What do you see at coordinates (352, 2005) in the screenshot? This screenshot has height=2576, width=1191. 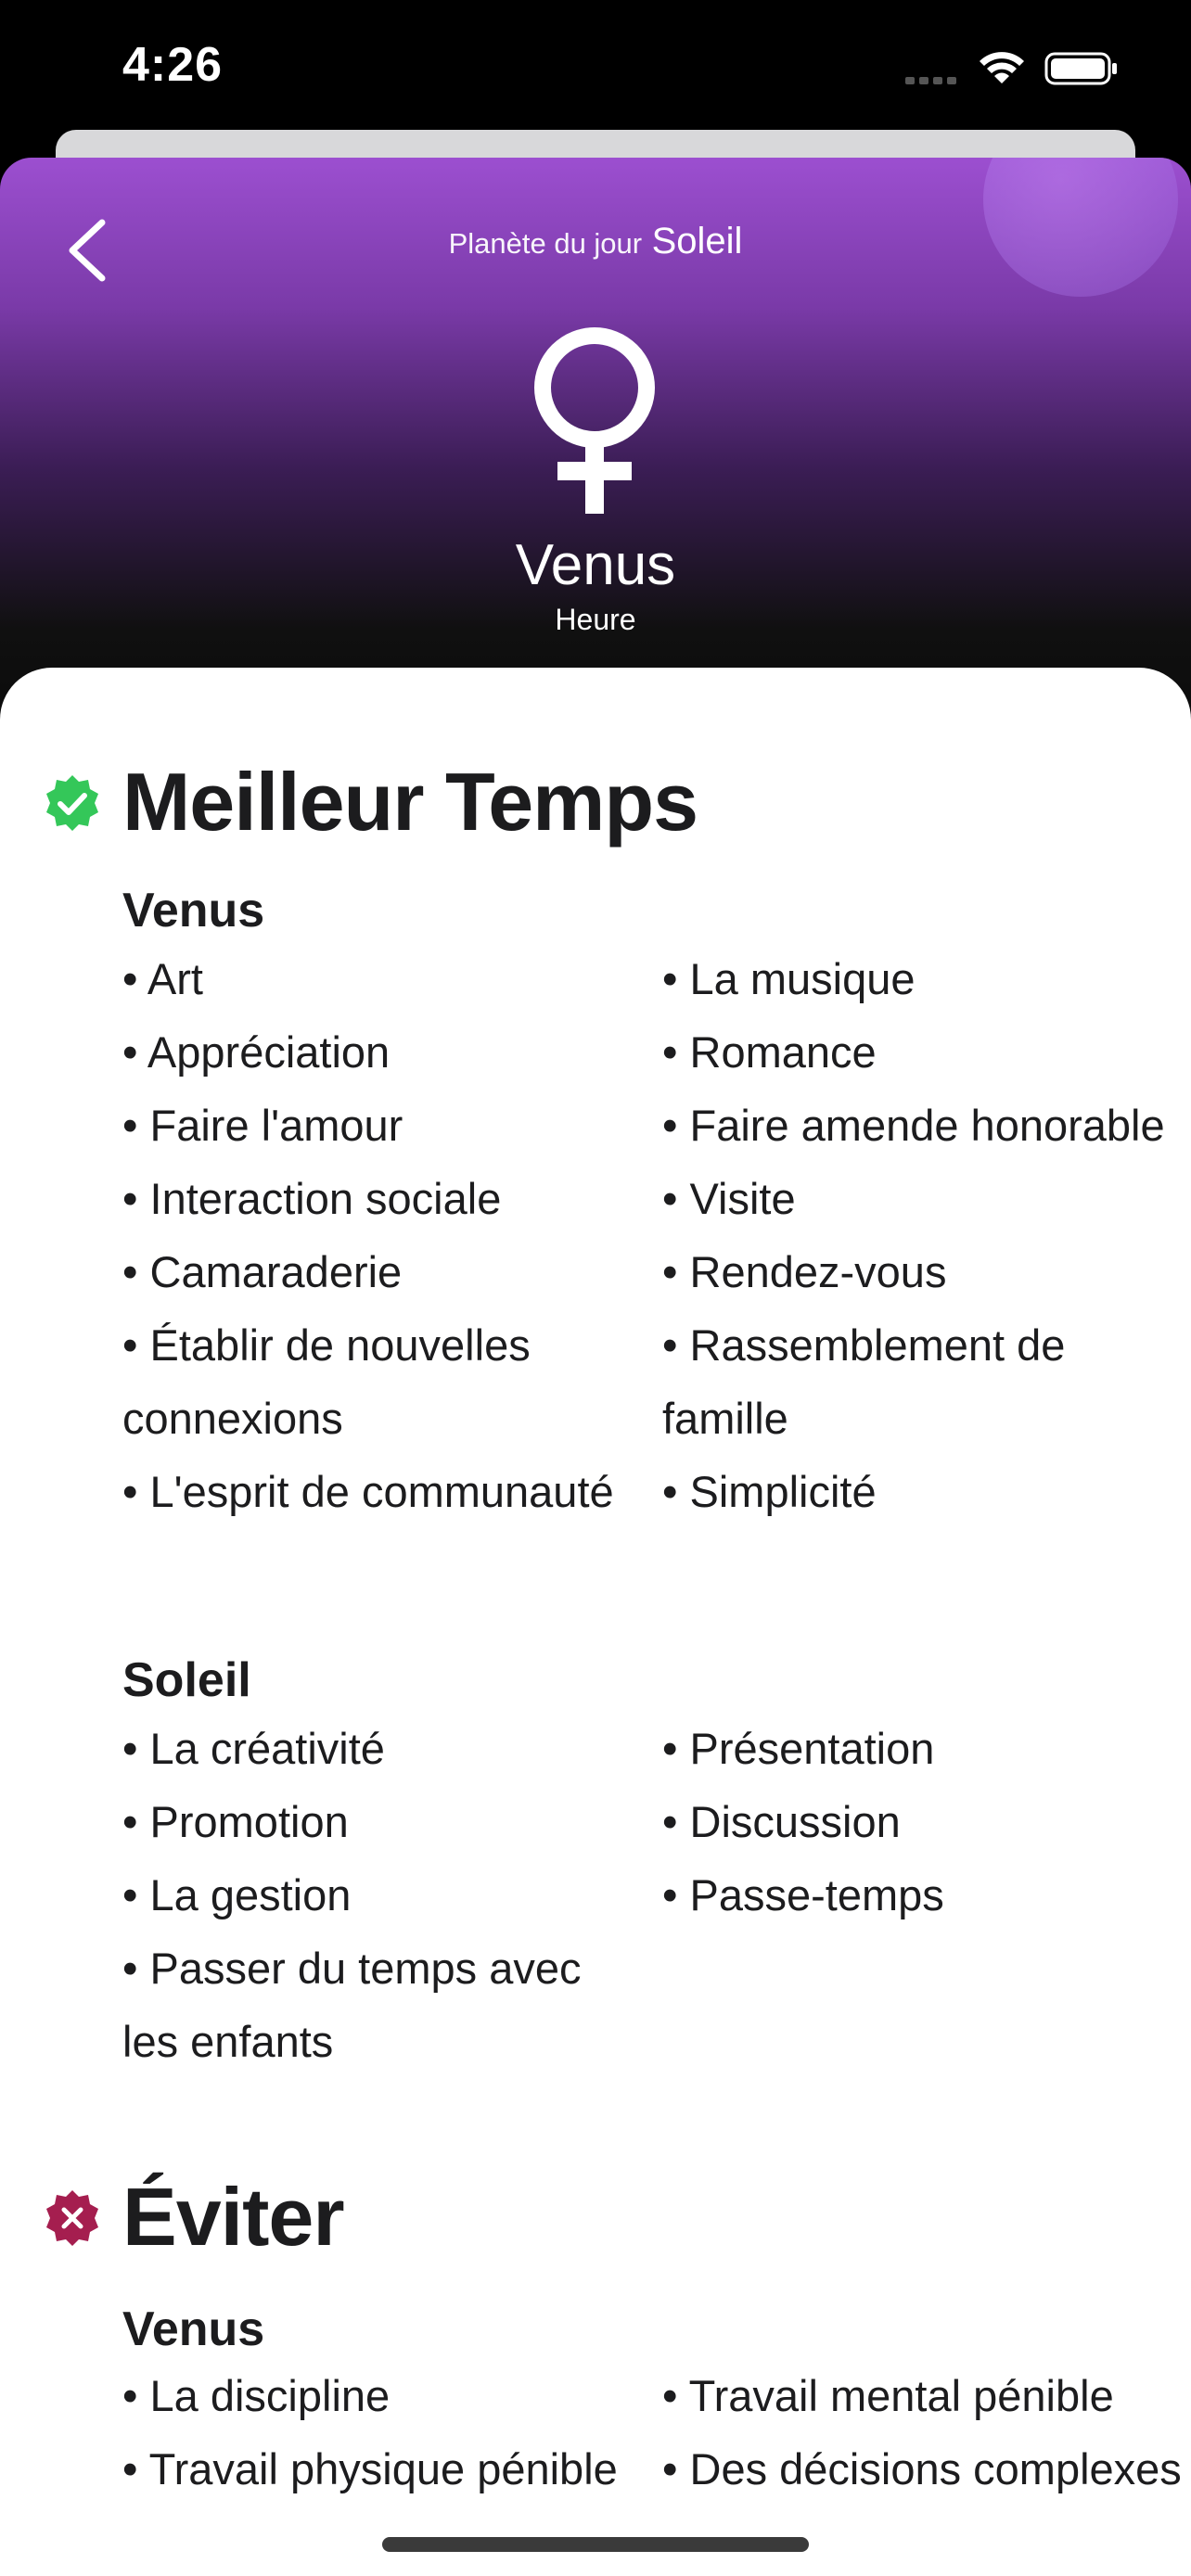 I see `list-item: • Passer du temps avec les enfants` at bounding box center [352, 2005].